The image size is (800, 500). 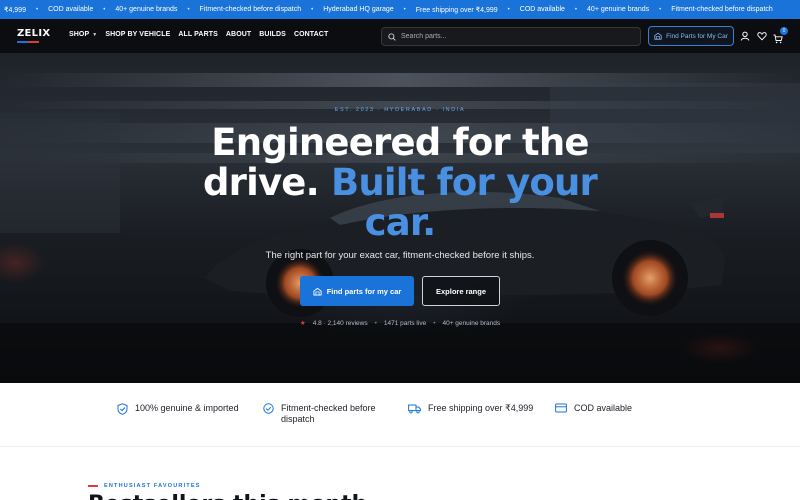 I want to click on shield-check-icon, so click(x=122, y=409).